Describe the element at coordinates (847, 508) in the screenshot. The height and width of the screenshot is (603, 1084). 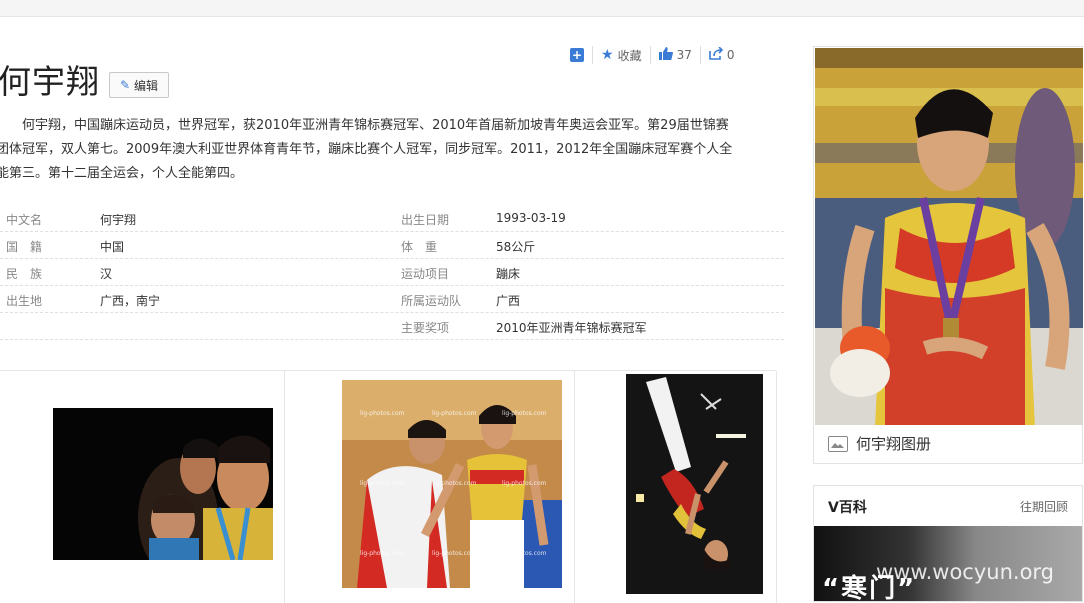
I see `vbaike-title: V百科` at that location.